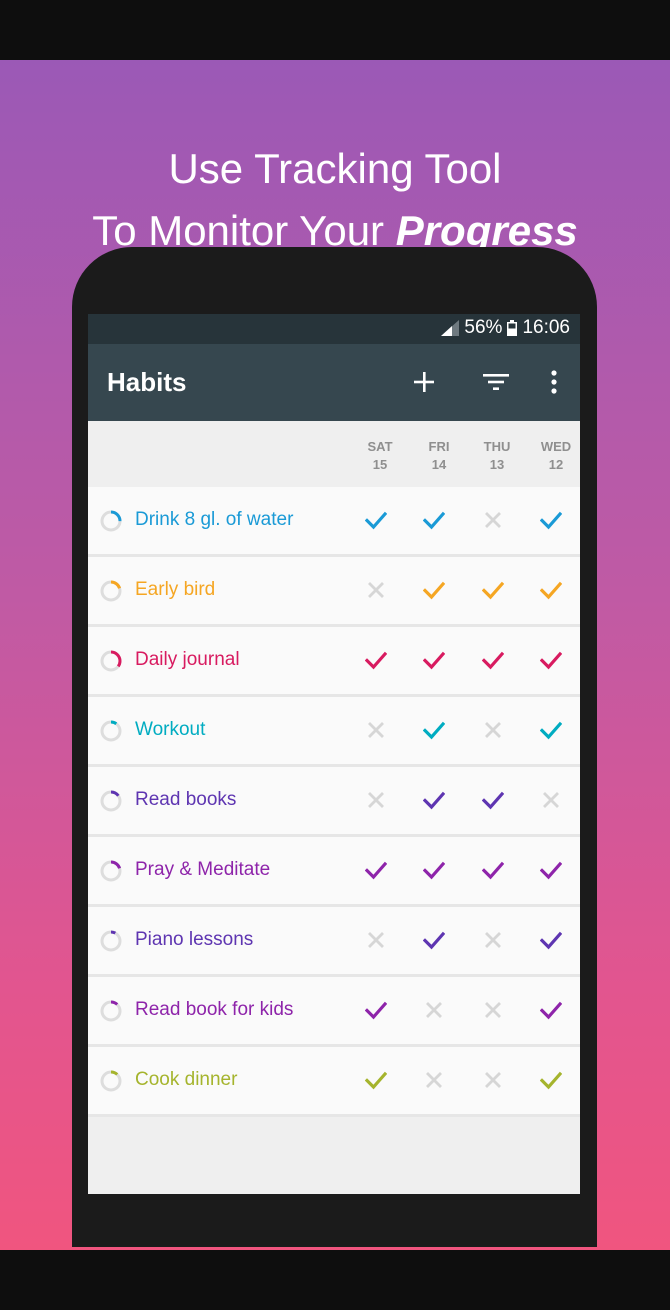 Image resolution: width=670 pixels, height=1310 pixels. What do you see at coordinates (380, 446) in the screenshot?
I see `day-name: SAT` at bounding box center [380, 446].